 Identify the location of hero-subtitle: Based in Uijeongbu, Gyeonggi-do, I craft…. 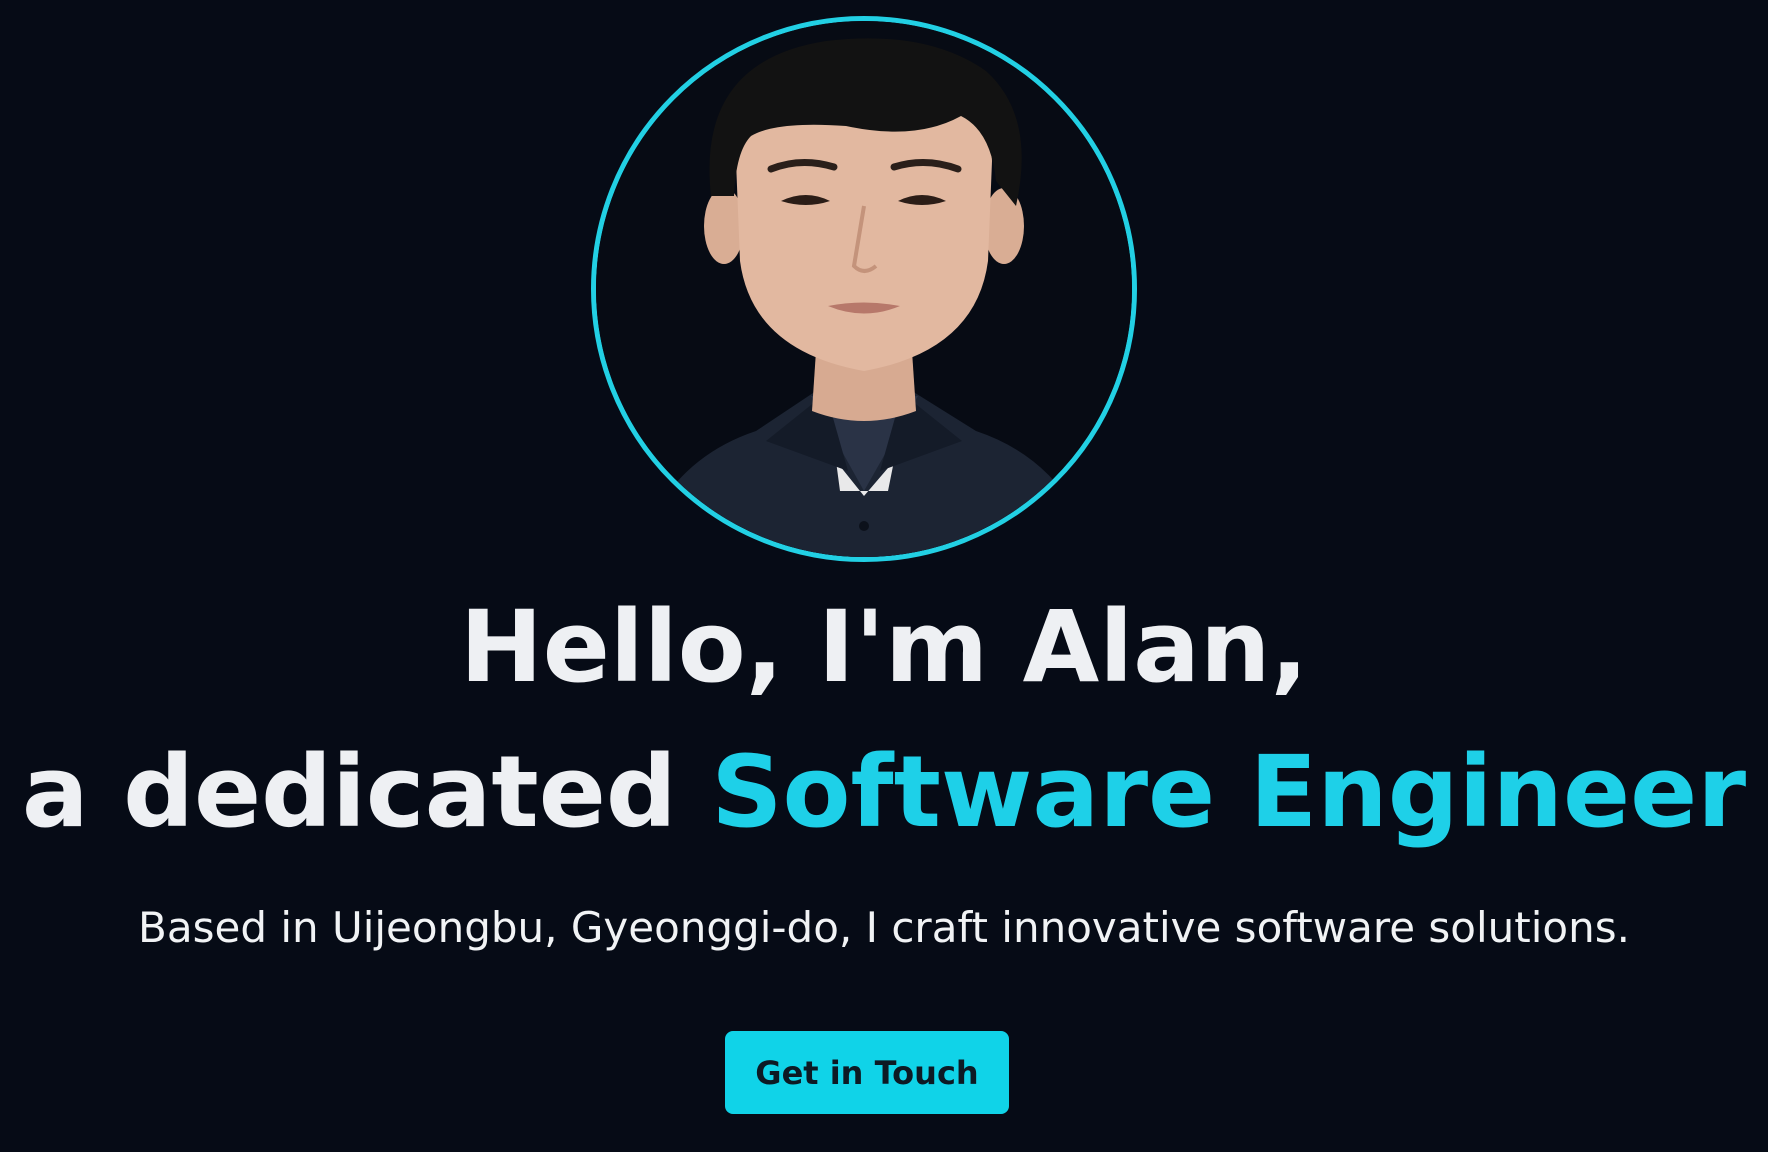
(884, 927).